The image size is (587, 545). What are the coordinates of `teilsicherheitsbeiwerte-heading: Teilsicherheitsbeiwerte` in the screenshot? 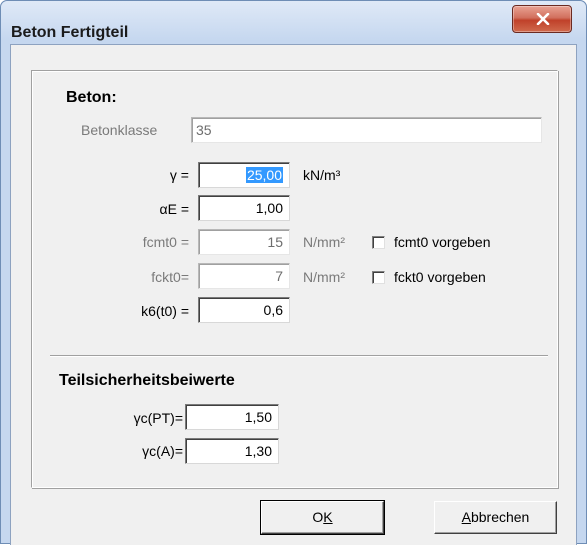 It's located at (147, 380).